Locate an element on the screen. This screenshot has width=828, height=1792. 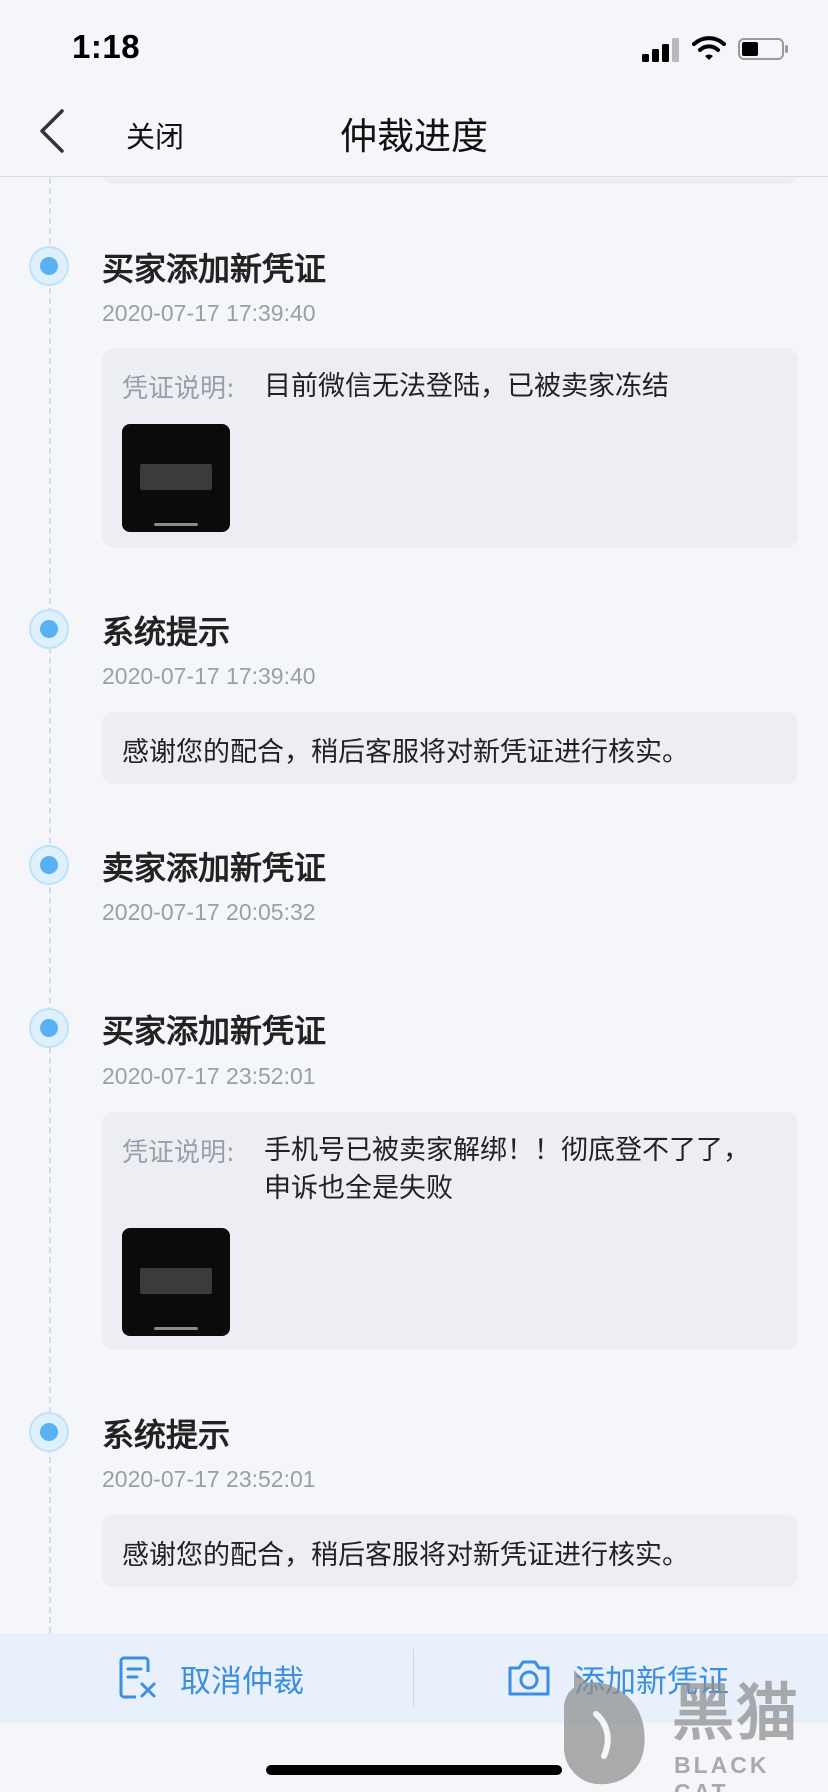
evidence-card: 凭证说明: 手机号已被卖家解绑！！彻底登不了了，申诉也全是失败 is located at coordinates (450, 1231).